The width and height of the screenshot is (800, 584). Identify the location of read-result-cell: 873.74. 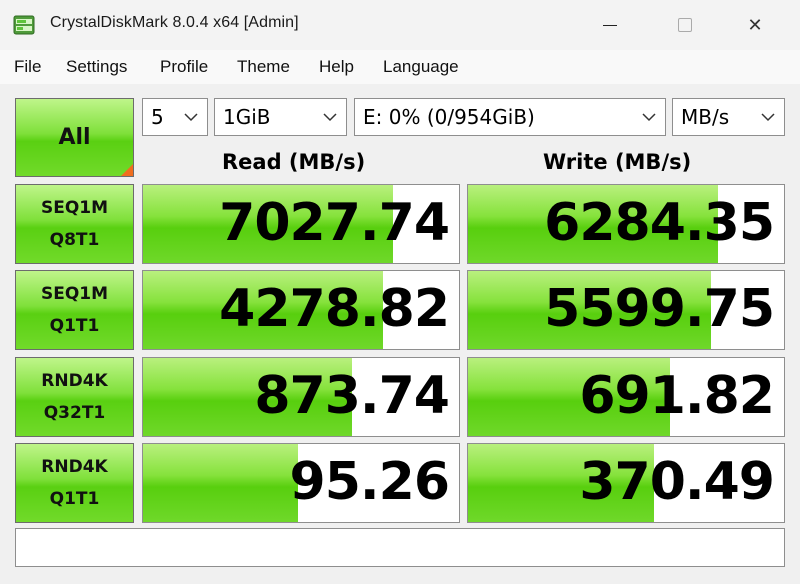
(301, 397).